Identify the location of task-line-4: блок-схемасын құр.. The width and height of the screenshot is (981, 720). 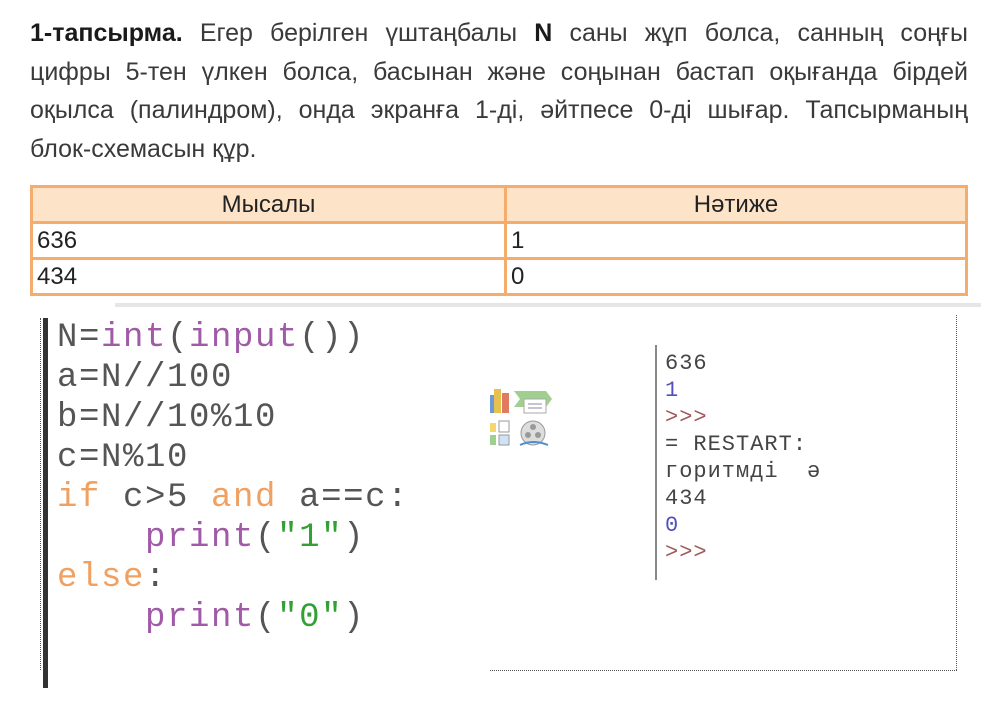
(143, 148).